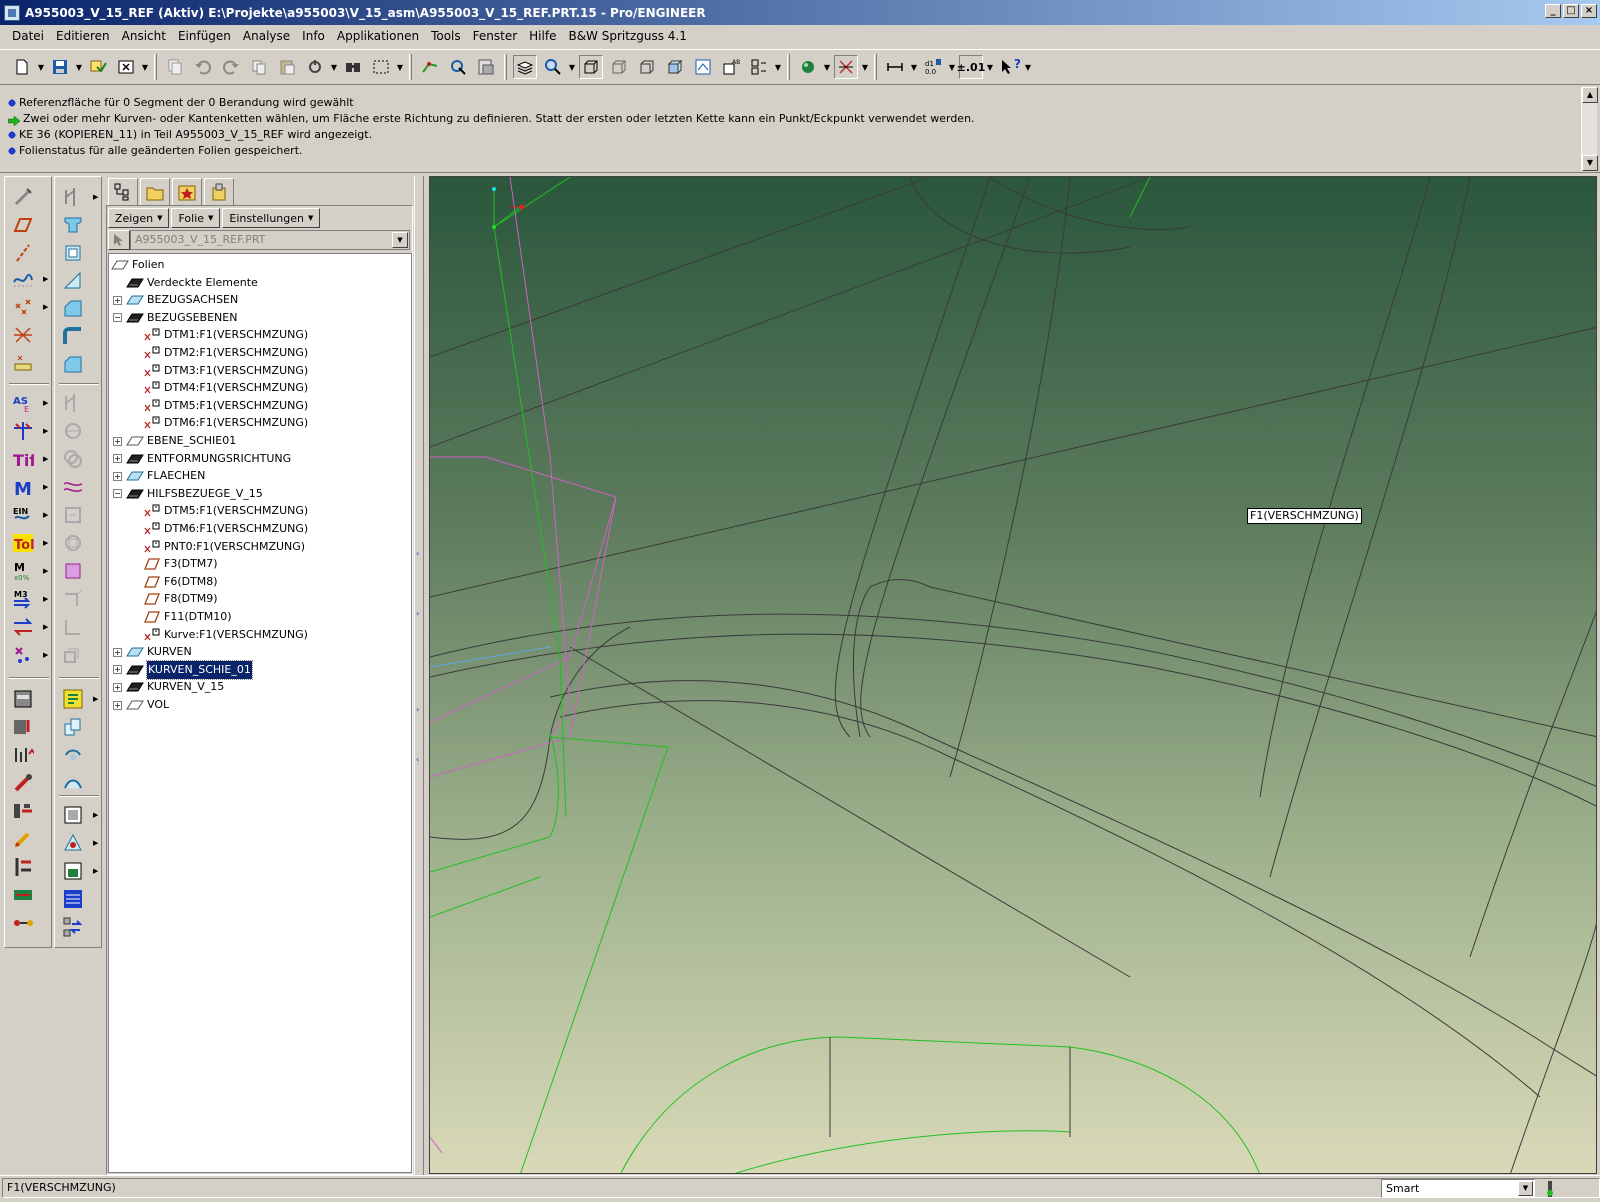  I want to click on edit-pen-icon, so click(23, 839).